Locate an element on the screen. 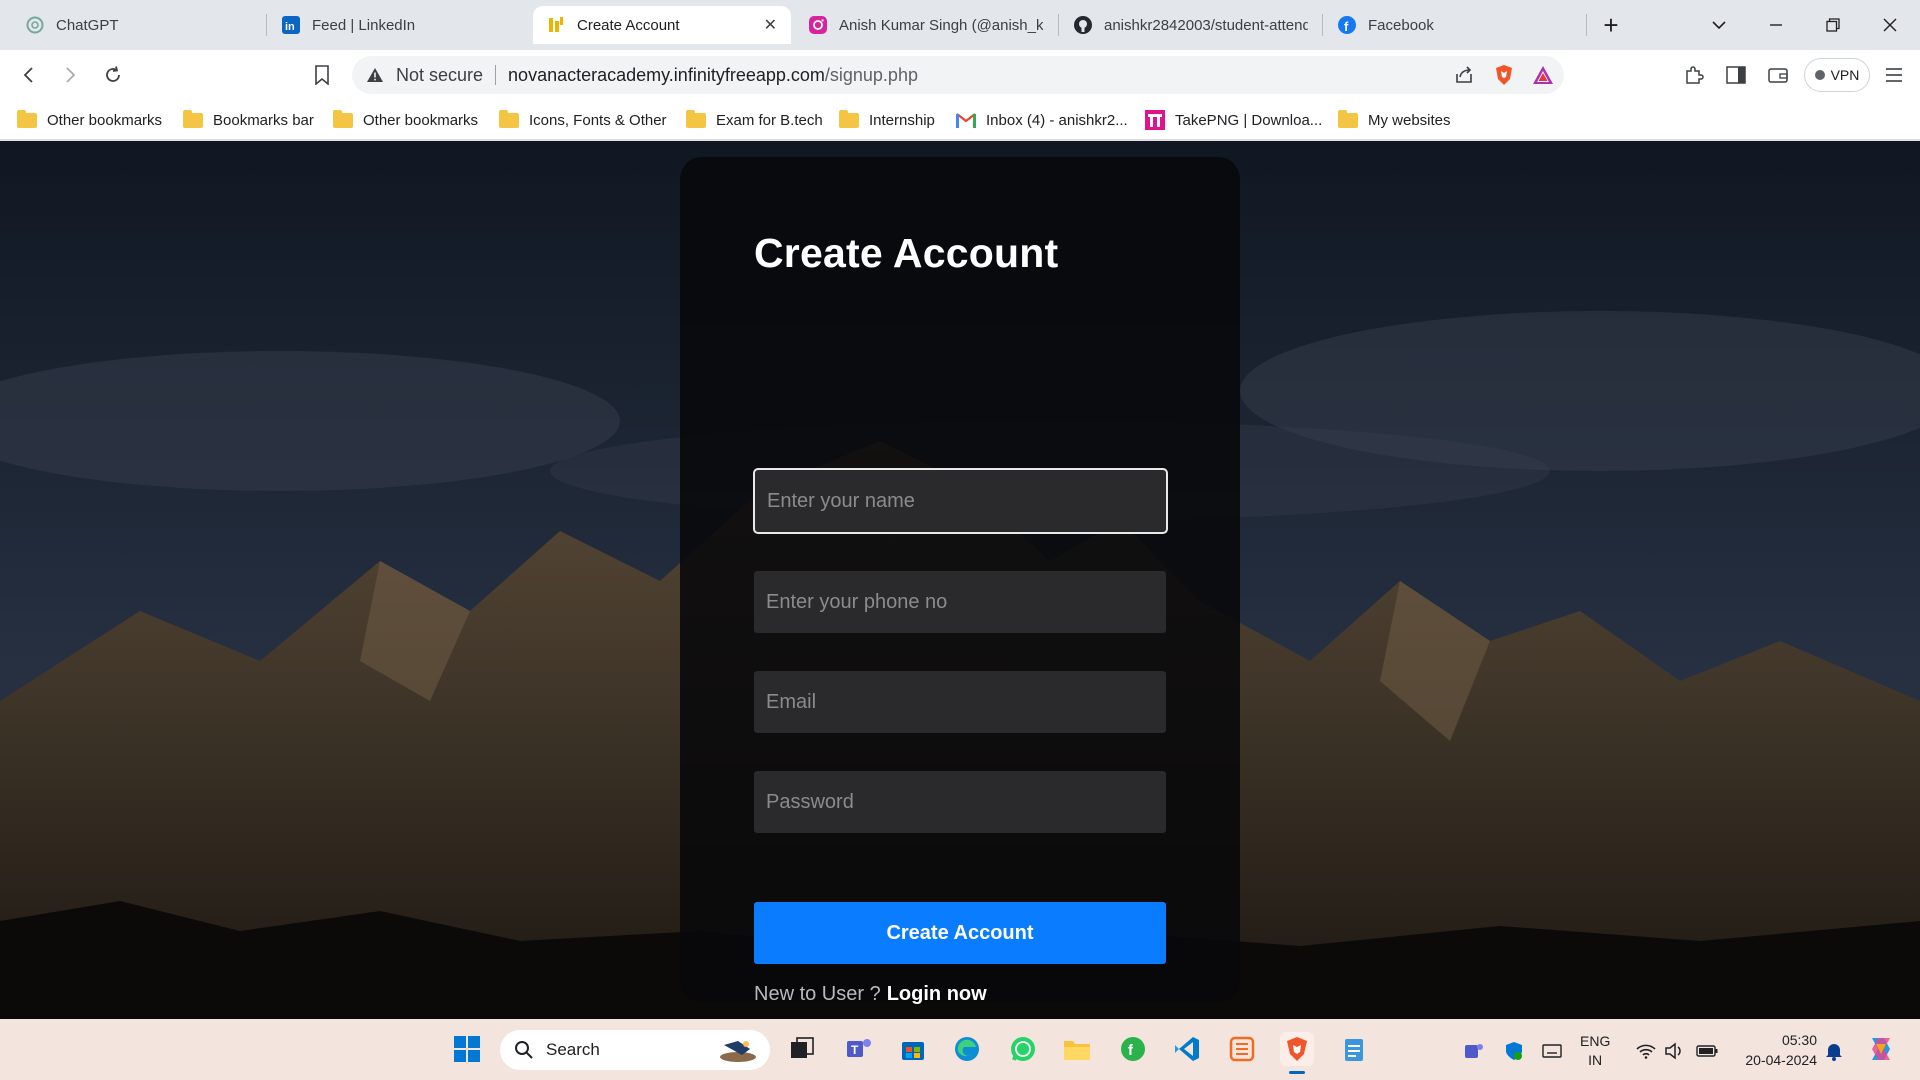  email-input is located at coordinates (960, 702).